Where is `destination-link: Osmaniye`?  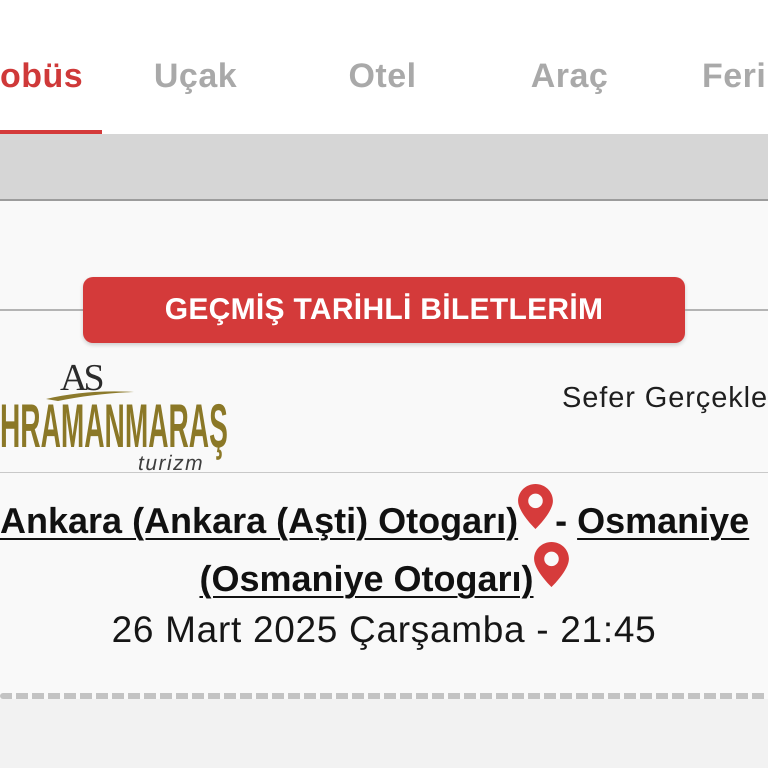
destination-link: Osmaniye is located at coordinates (663, 521).